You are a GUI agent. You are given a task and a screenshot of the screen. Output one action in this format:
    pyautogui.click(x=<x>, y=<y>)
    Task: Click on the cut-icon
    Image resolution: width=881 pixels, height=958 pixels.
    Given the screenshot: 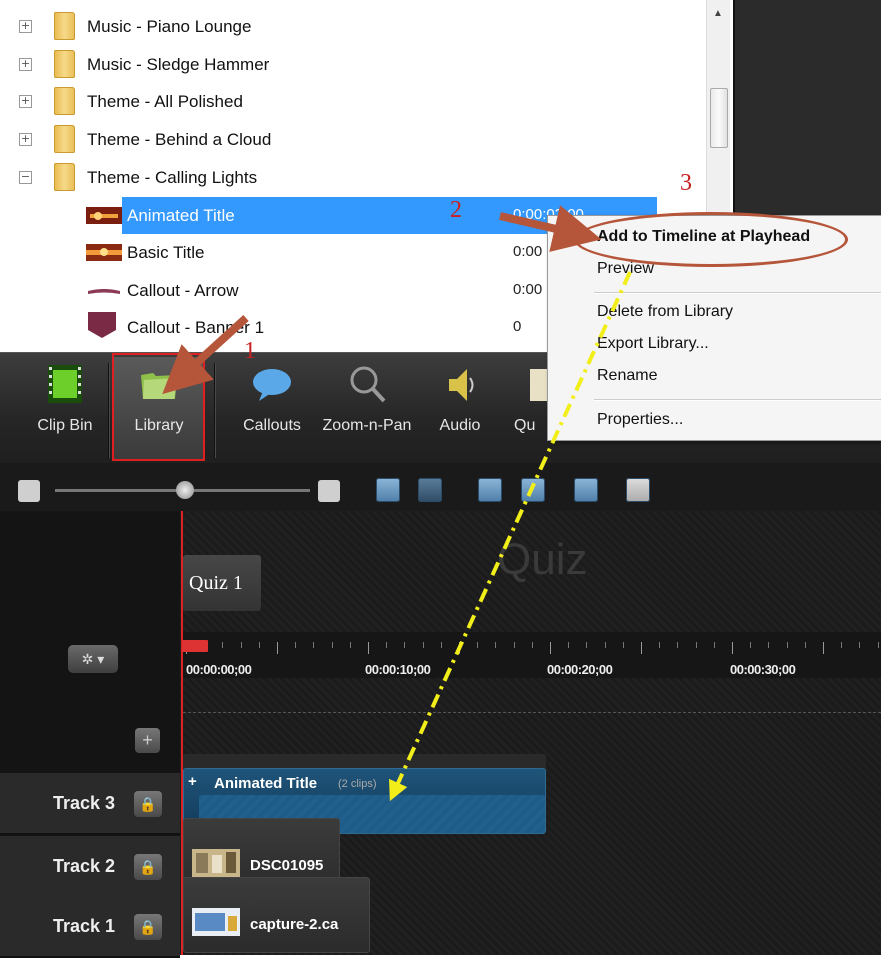 What is the action you would take?
    pyautogui.click(x=490, y=490)
    